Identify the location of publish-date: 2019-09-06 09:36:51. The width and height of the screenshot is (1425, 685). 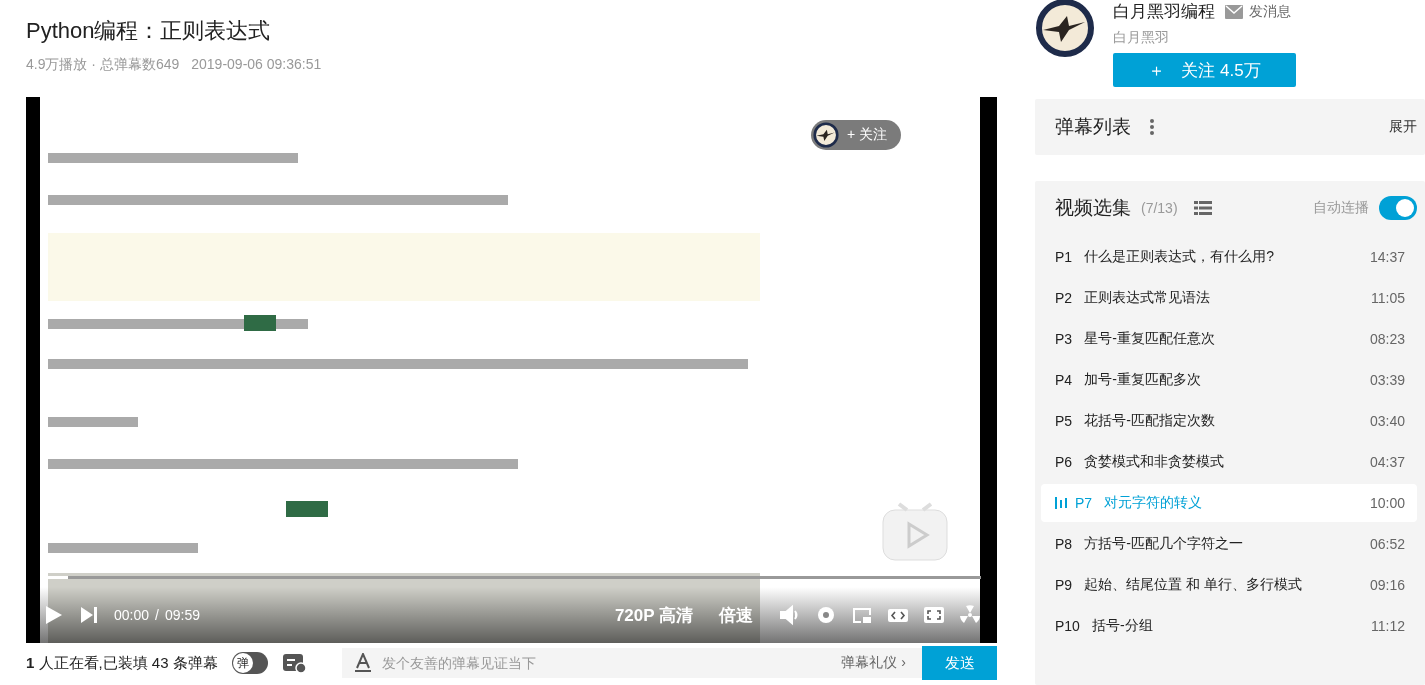
(256, 65).